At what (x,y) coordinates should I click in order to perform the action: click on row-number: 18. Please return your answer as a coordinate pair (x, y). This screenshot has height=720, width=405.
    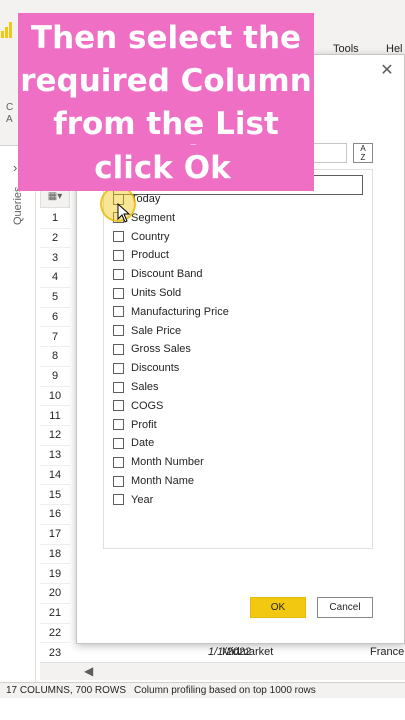
    Looking at the image, I should click on (55, 554).